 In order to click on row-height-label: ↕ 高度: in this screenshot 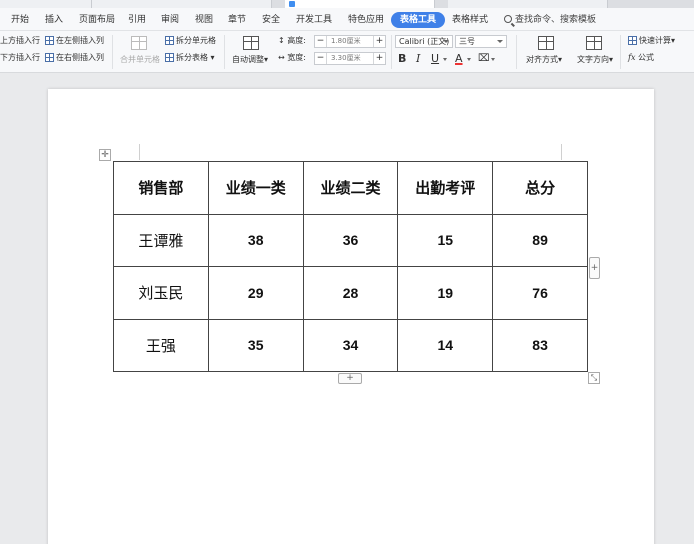, I will do `click(292, 40)`.